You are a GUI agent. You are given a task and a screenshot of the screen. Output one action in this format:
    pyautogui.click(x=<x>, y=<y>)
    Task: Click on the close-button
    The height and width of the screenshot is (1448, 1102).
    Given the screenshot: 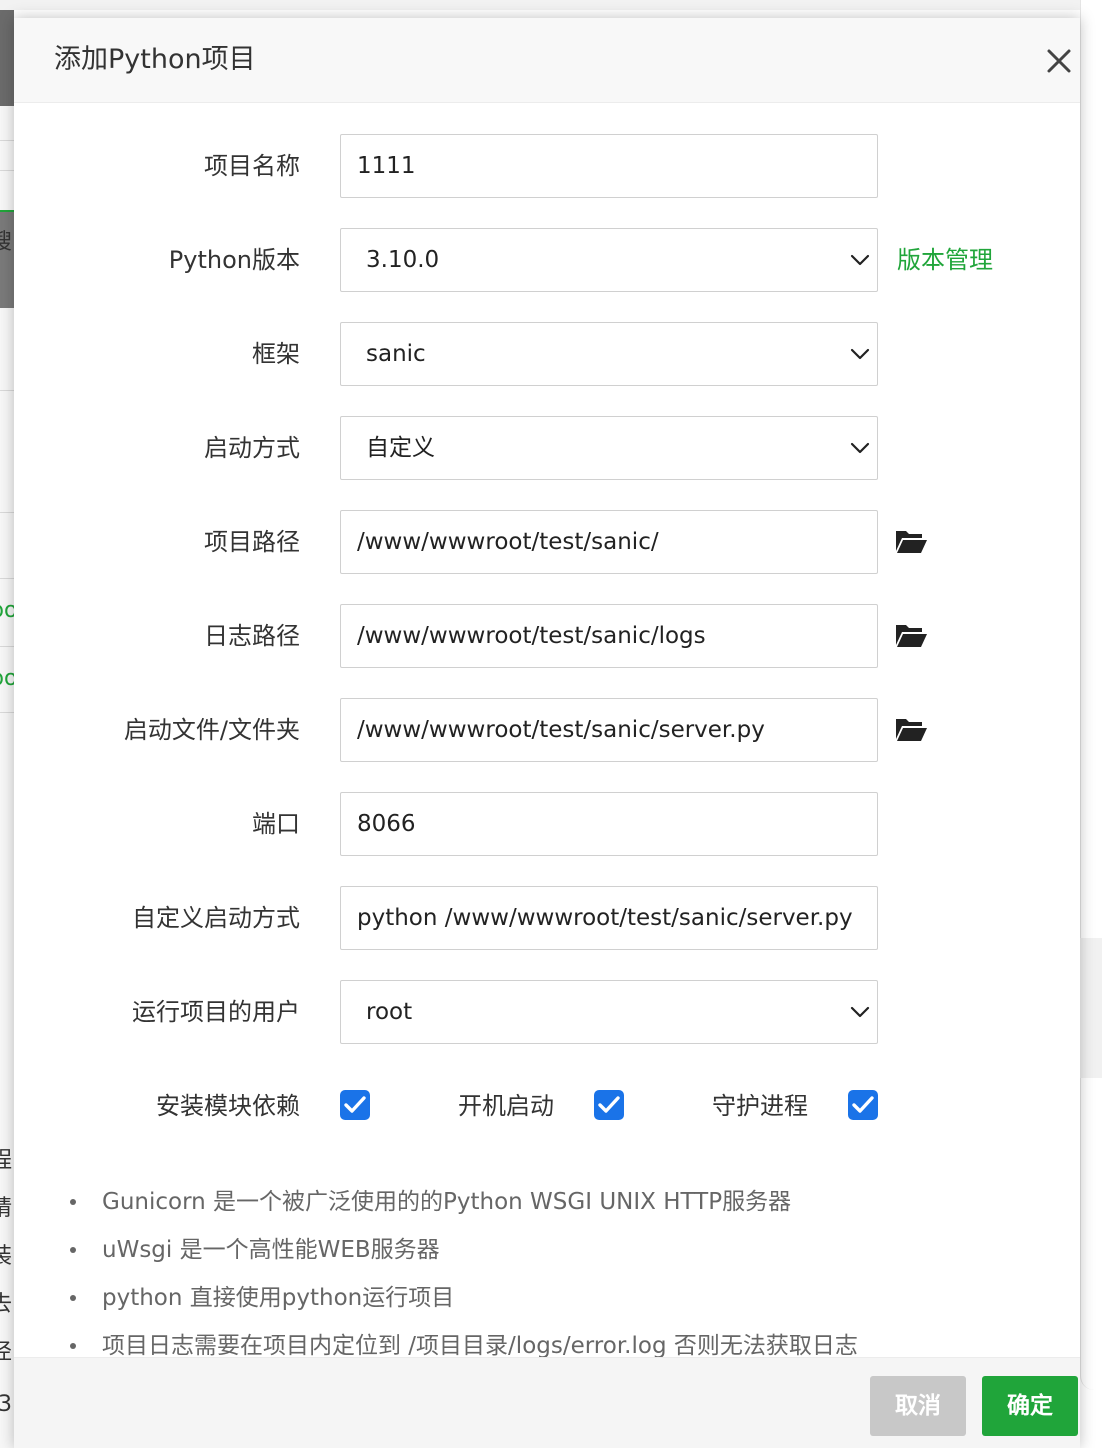 What is the action you would take?
    pyautogui.click(x=1063, y=65)
    